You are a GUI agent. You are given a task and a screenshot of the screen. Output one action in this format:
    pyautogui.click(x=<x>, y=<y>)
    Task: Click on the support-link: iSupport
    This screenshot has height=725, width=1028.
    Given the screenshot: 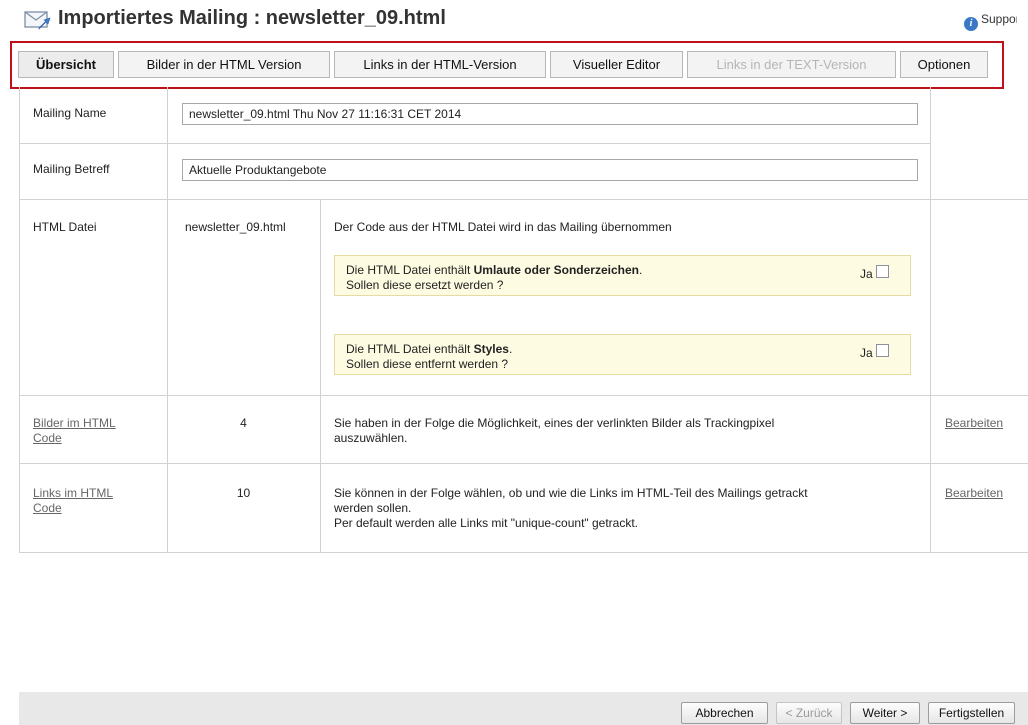 What is the action you would take?
    pyautogui.click(x=990, y=21)
    